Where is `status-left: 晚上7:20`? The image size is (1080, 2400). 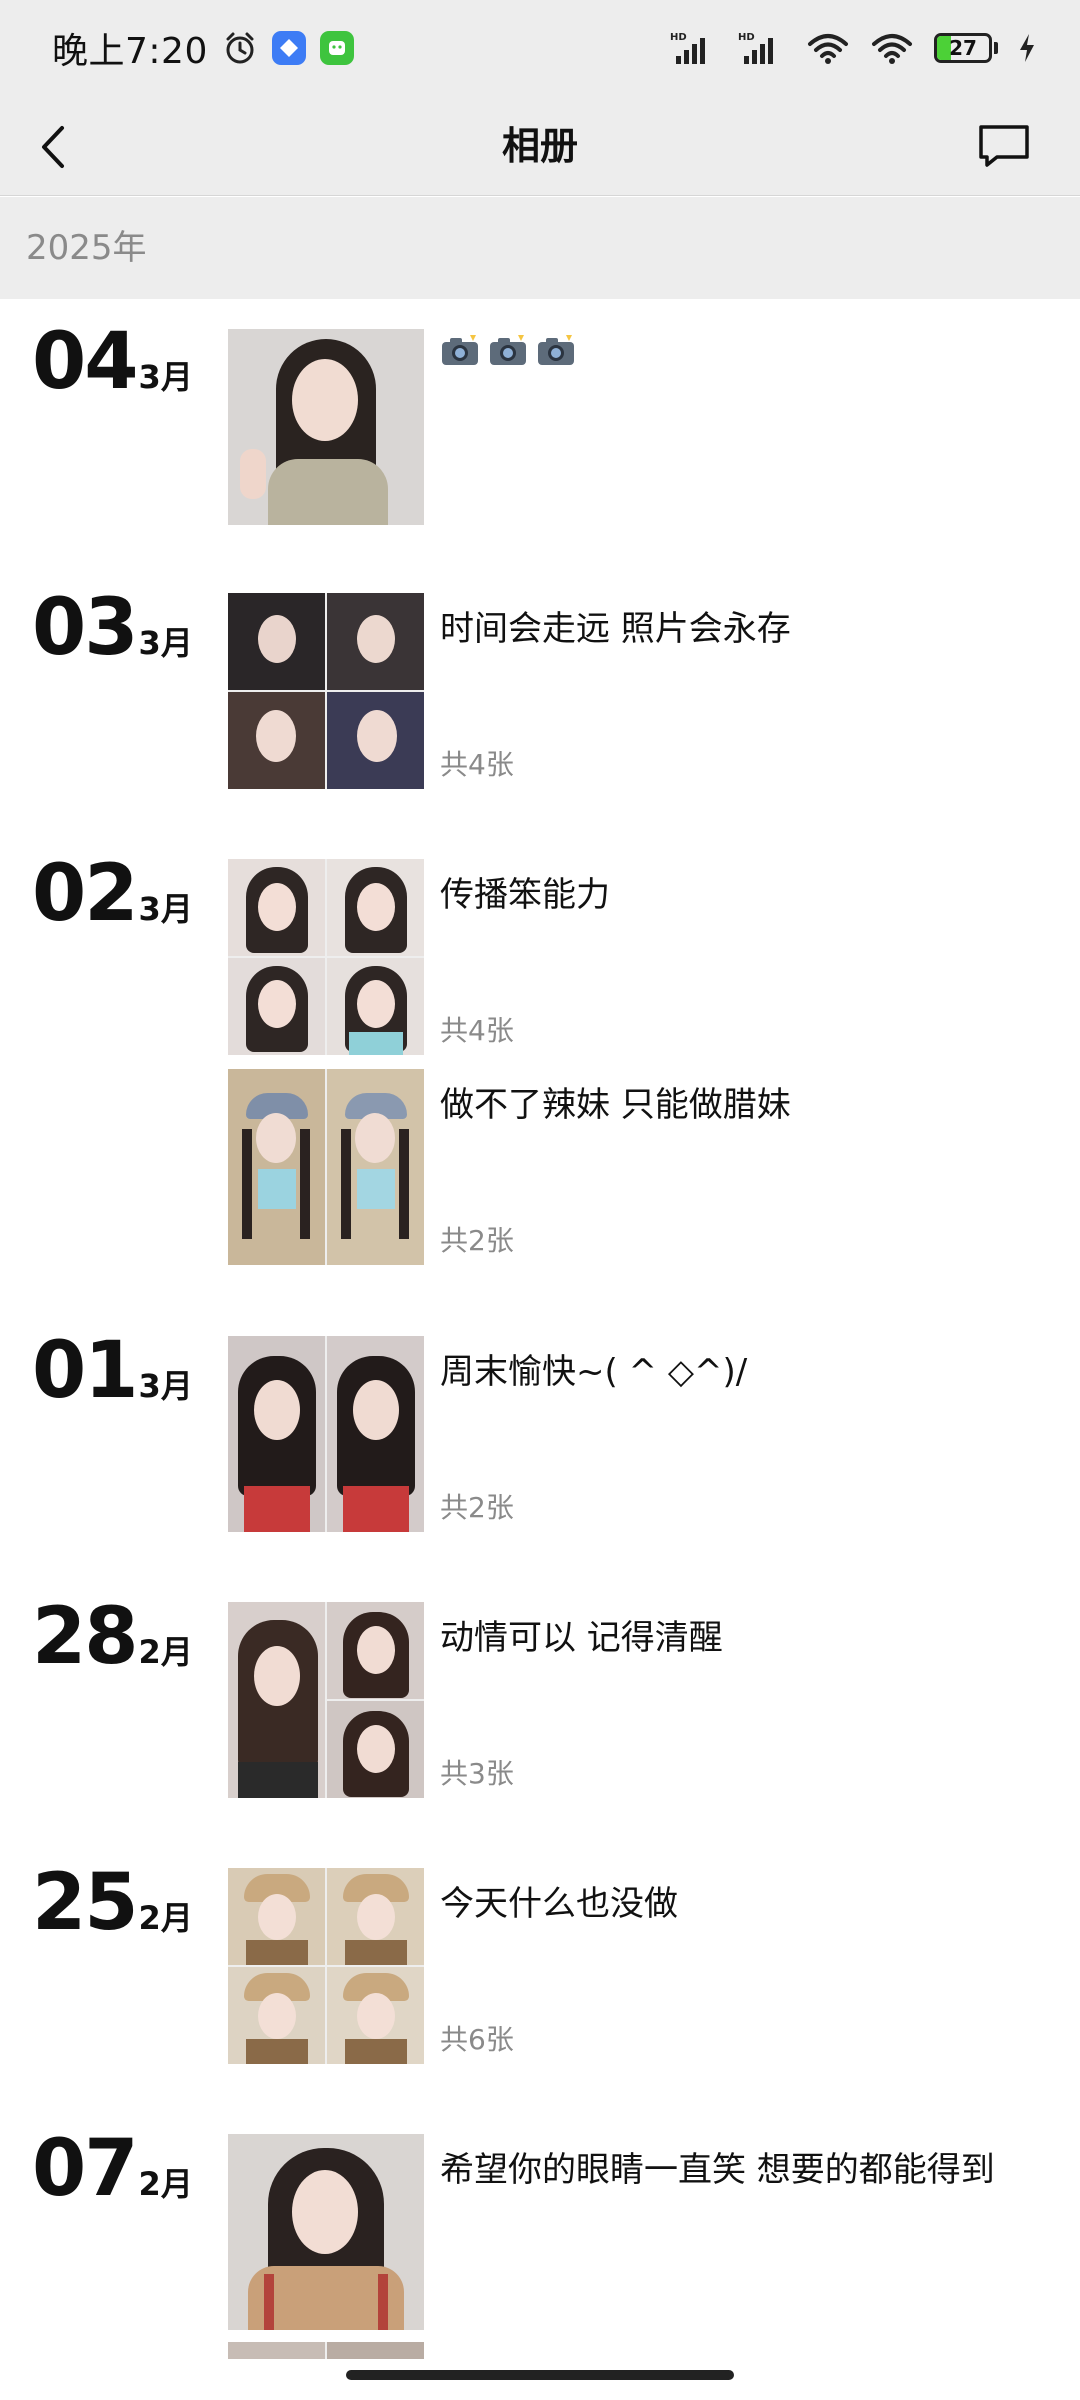
status-left: 晚上7:20 is located at coordinates (203, 48).